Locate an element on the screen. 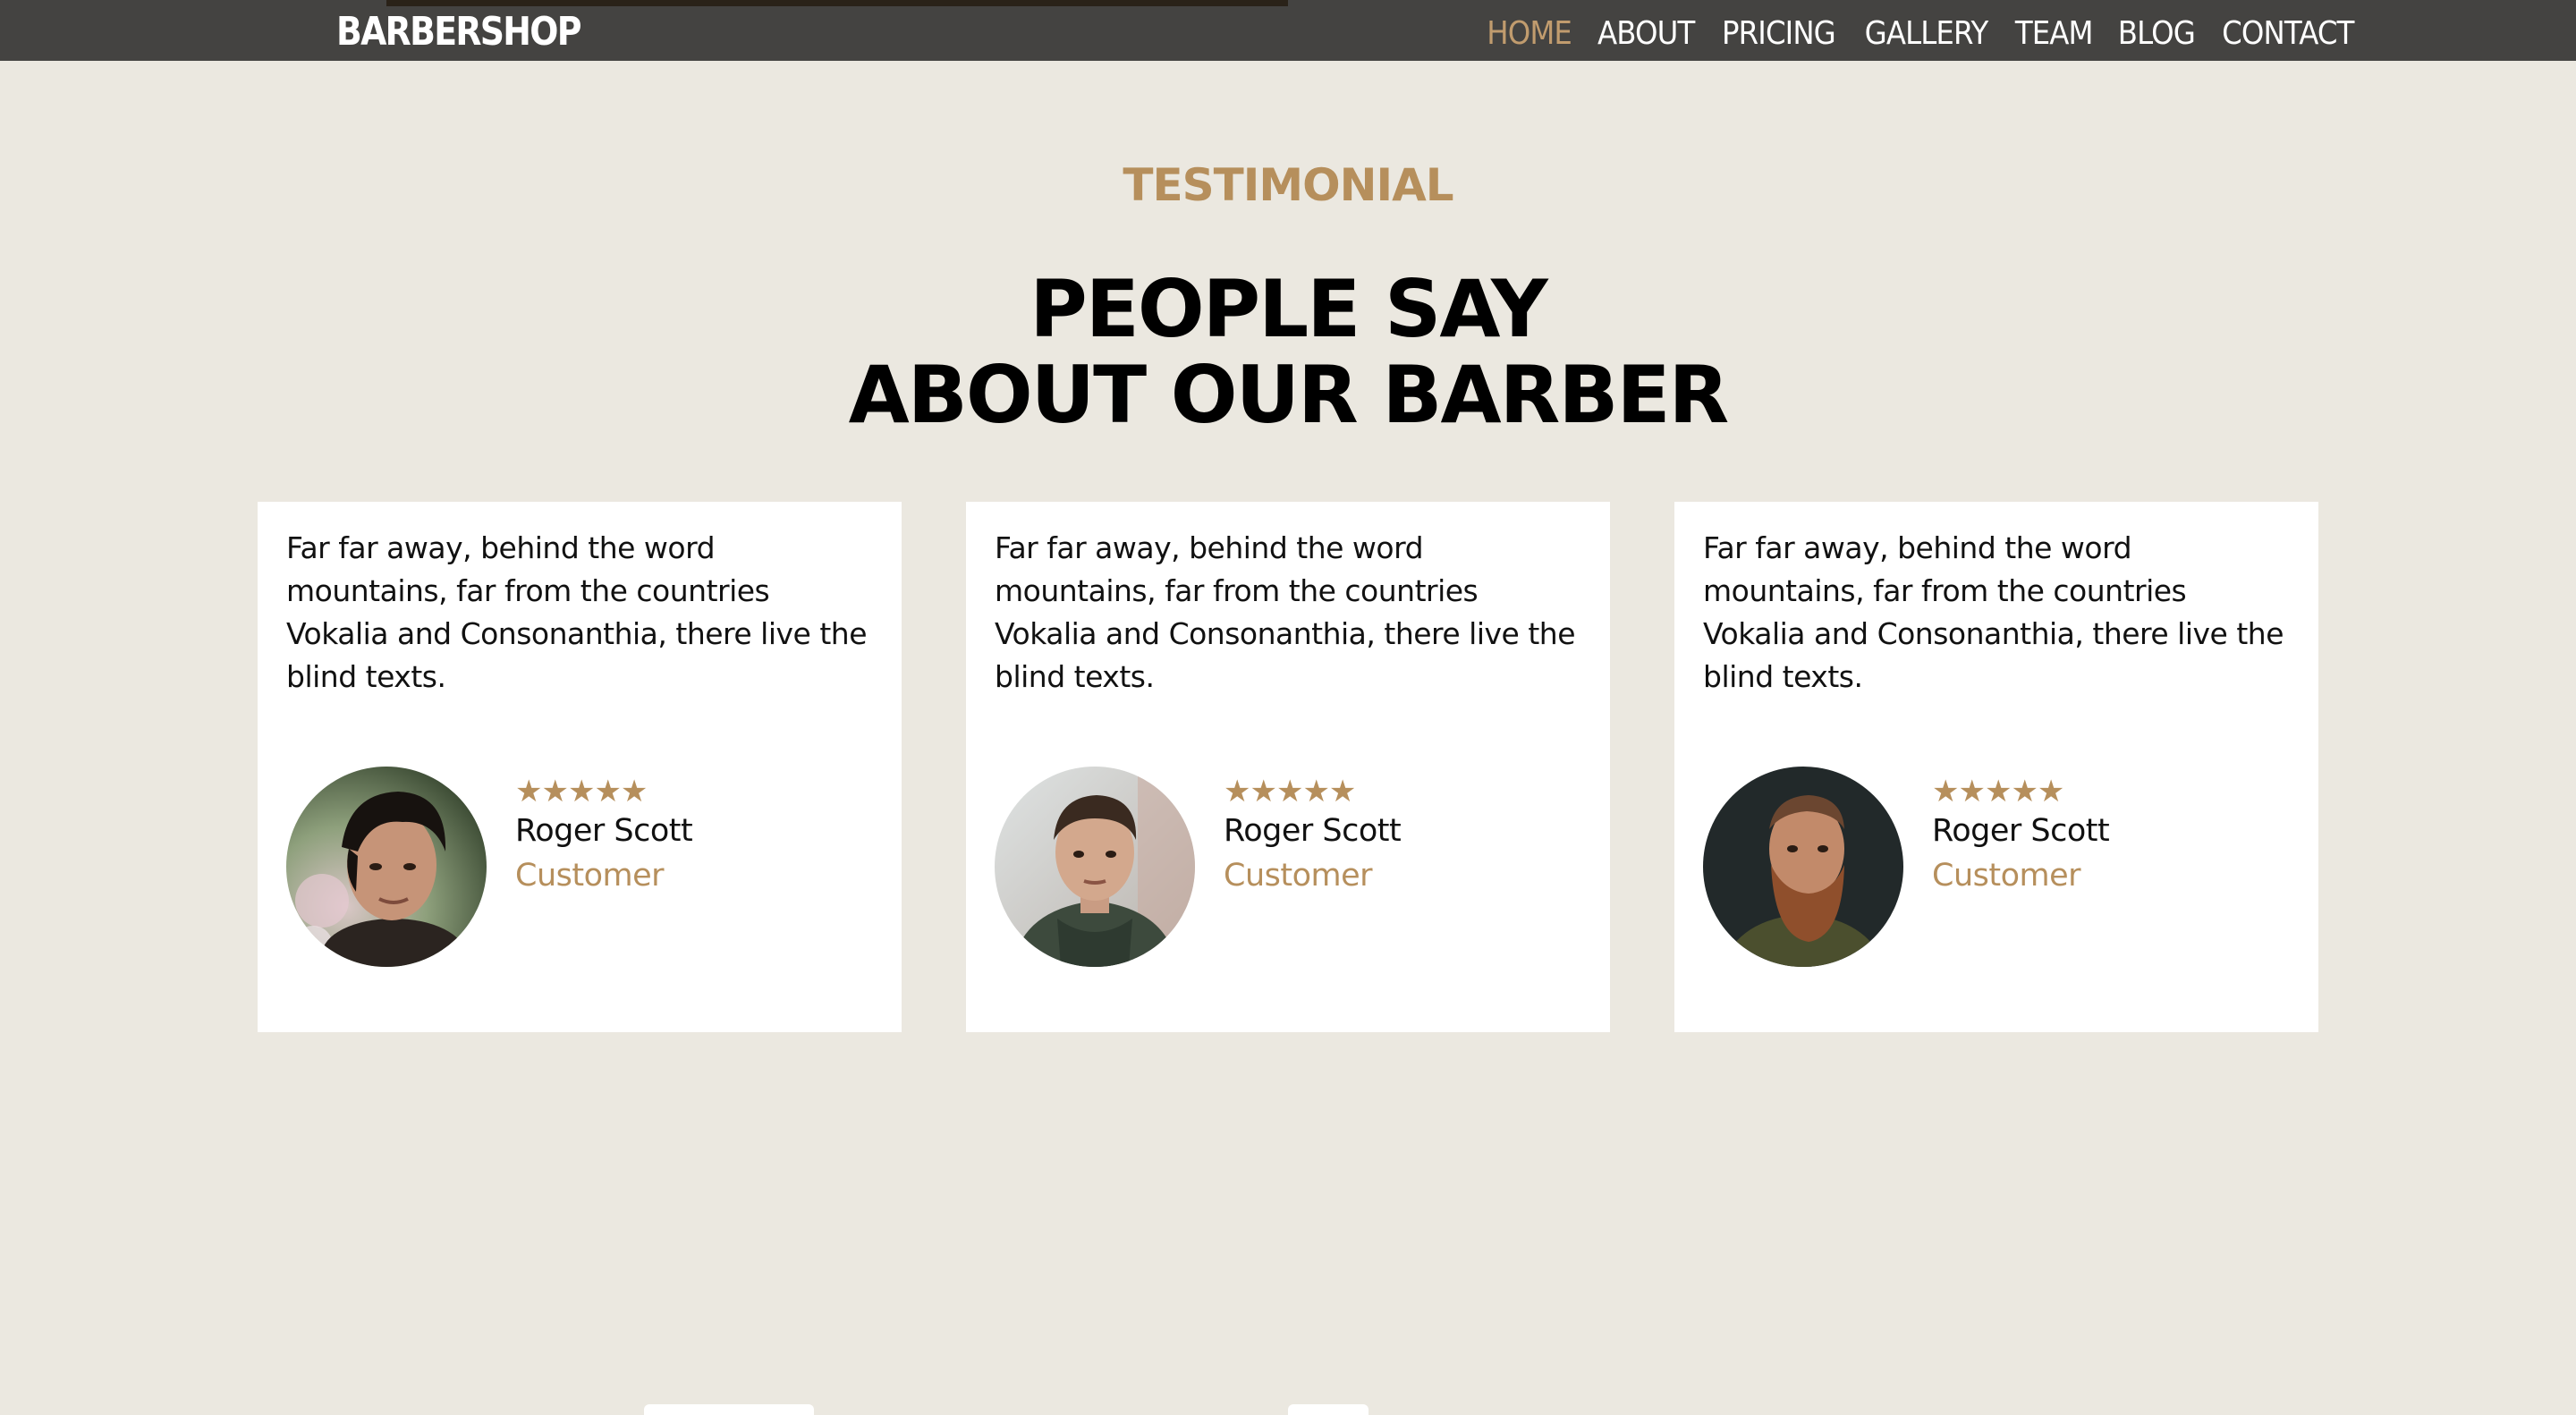 The width and height of the screenshot is (2576, 1415). footer-headings-cut-off is located at coordinates (1288, 1410).